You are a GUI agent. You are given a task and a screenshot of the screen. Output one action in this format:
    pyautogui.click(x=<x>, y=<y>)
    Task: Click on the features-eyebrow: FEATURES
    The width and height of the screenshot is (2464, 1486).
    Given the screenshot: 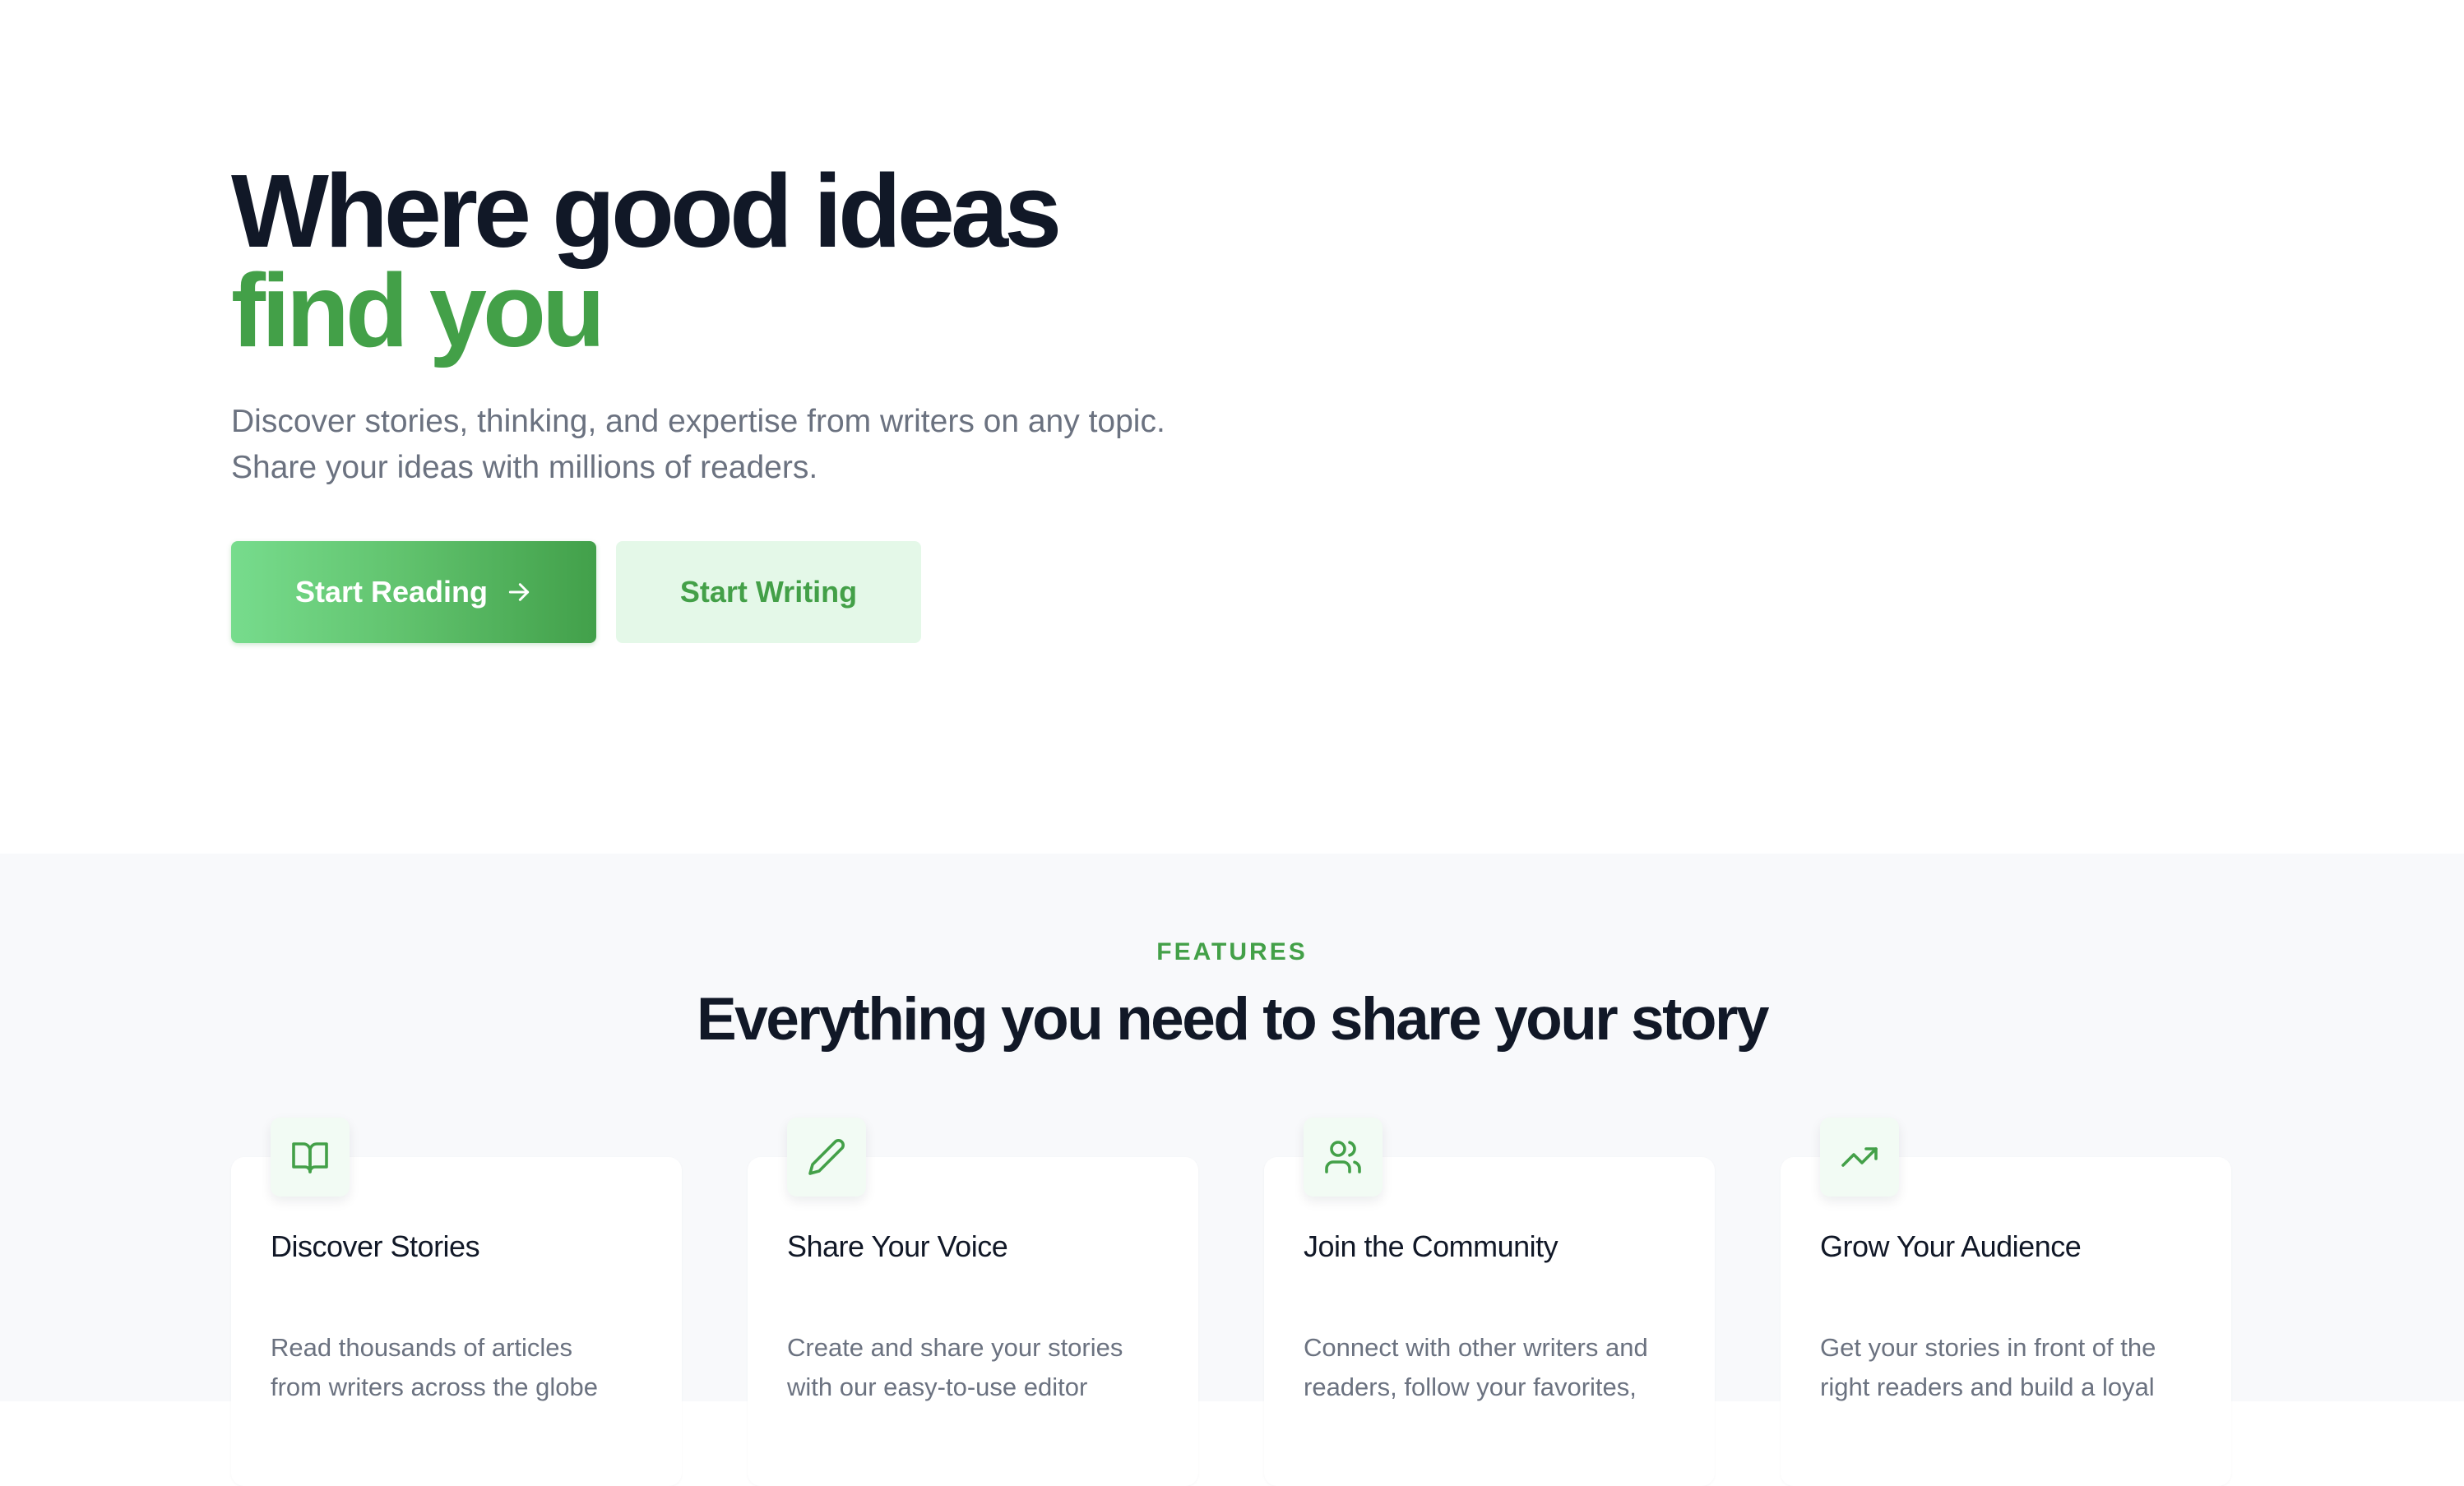 What is the action you would take?
    pyautogui.click(x=1232, y=951)
    